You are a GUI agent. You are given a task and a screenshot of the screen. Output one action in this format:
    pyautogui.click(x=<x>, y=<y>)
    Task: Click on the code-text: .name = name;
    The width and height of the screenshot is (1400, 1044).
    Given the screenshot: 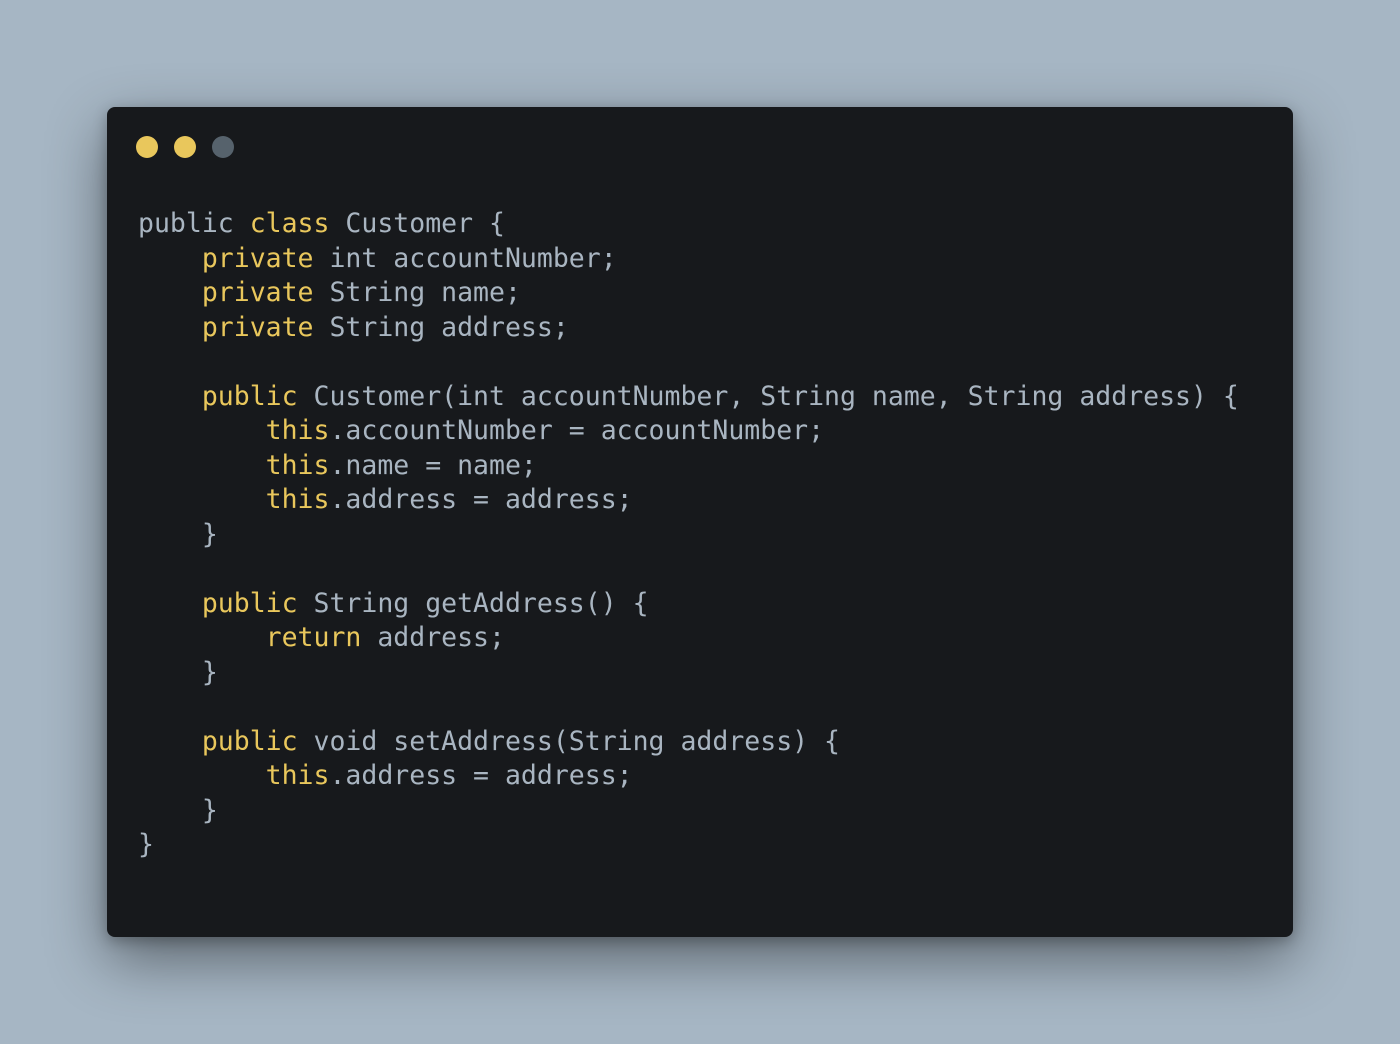 What is the action you would take?
    pyautogui.click(x=433, y=465)
    